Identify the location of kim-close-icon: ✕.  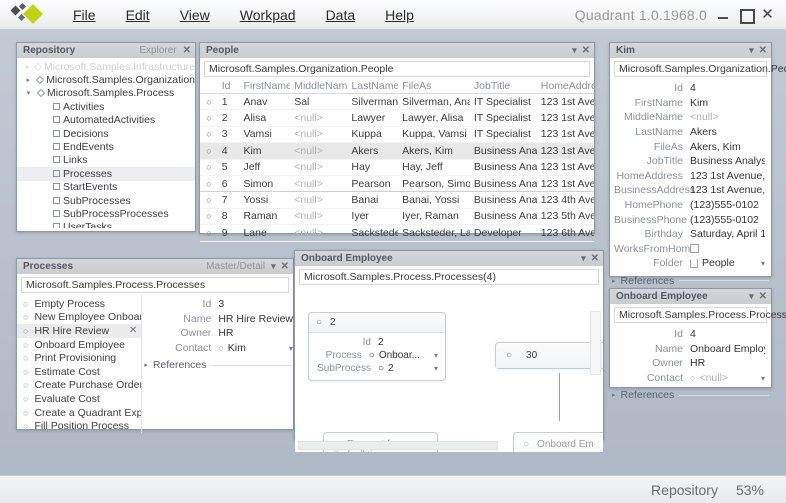
(762, 50).